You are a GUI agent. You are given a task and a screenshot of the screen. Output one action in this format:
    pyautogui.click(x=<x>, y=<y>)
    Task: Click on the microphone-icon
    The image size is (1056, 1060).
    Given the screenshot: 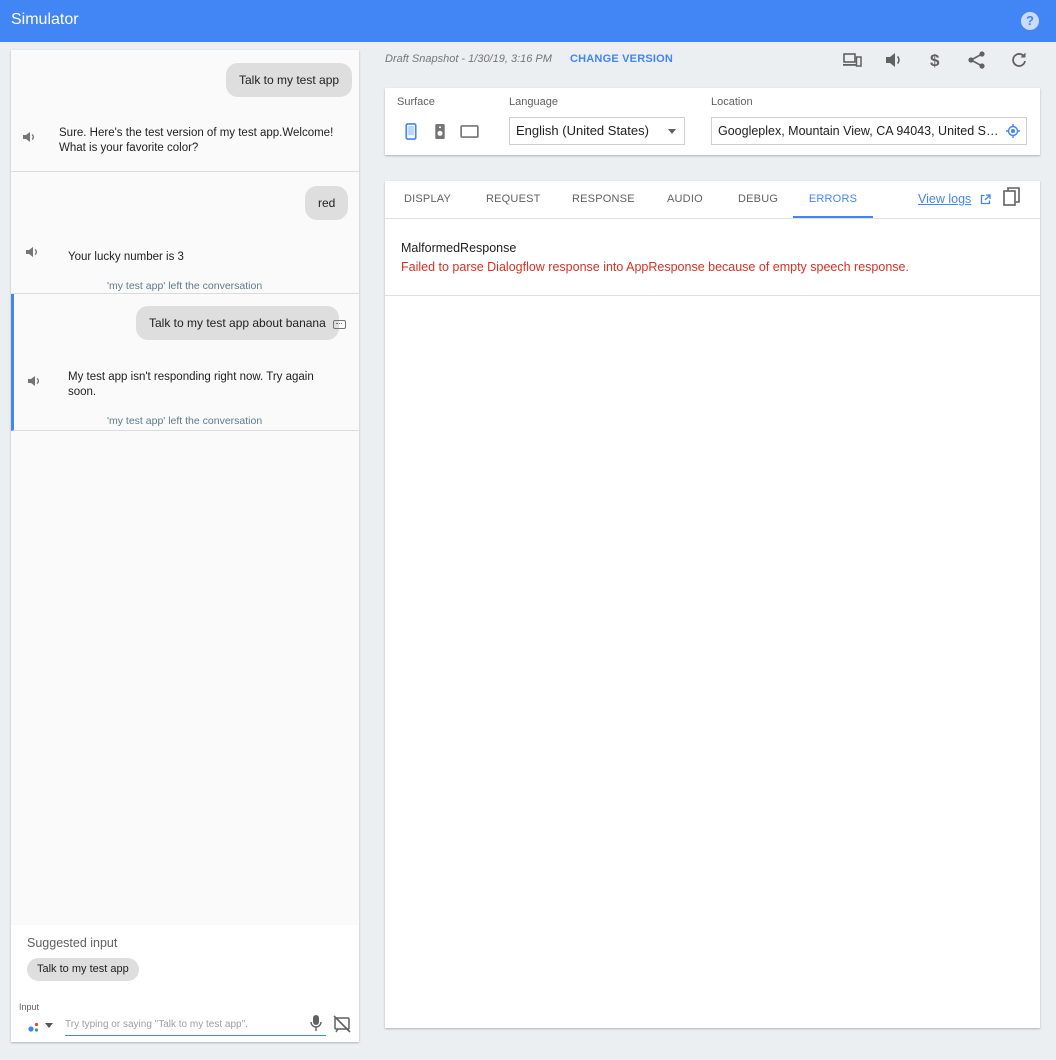 What is the action you would take?
    pyautogui.click(x=316, y=1023)
    